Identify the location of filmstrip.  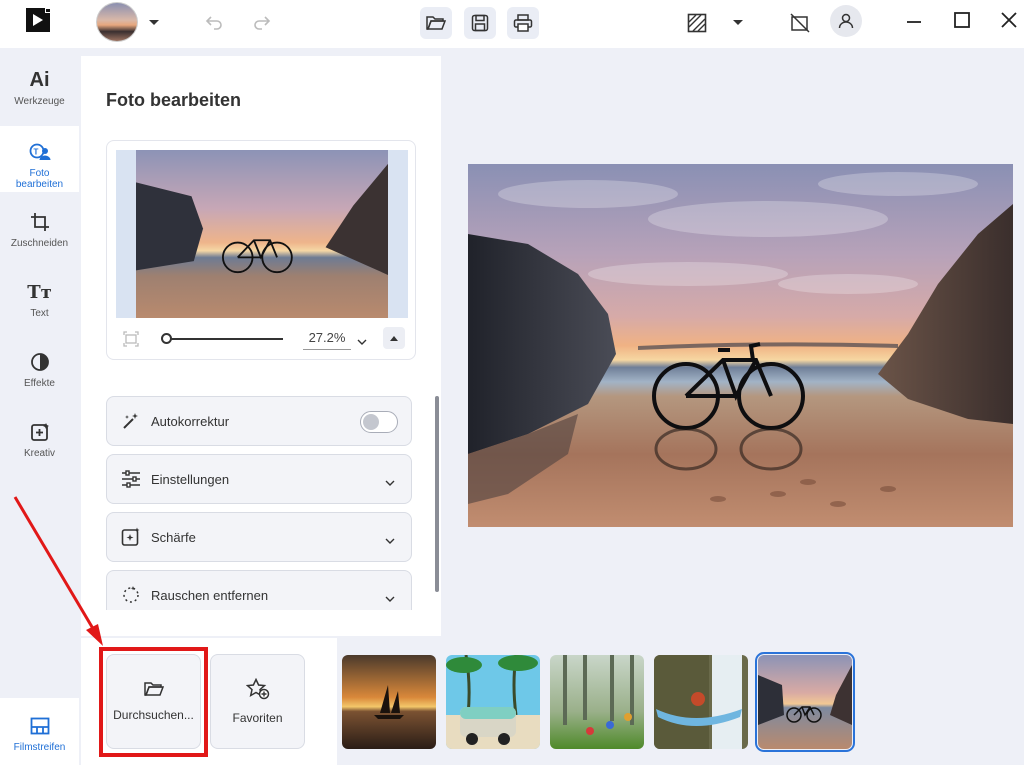
(680, 701).